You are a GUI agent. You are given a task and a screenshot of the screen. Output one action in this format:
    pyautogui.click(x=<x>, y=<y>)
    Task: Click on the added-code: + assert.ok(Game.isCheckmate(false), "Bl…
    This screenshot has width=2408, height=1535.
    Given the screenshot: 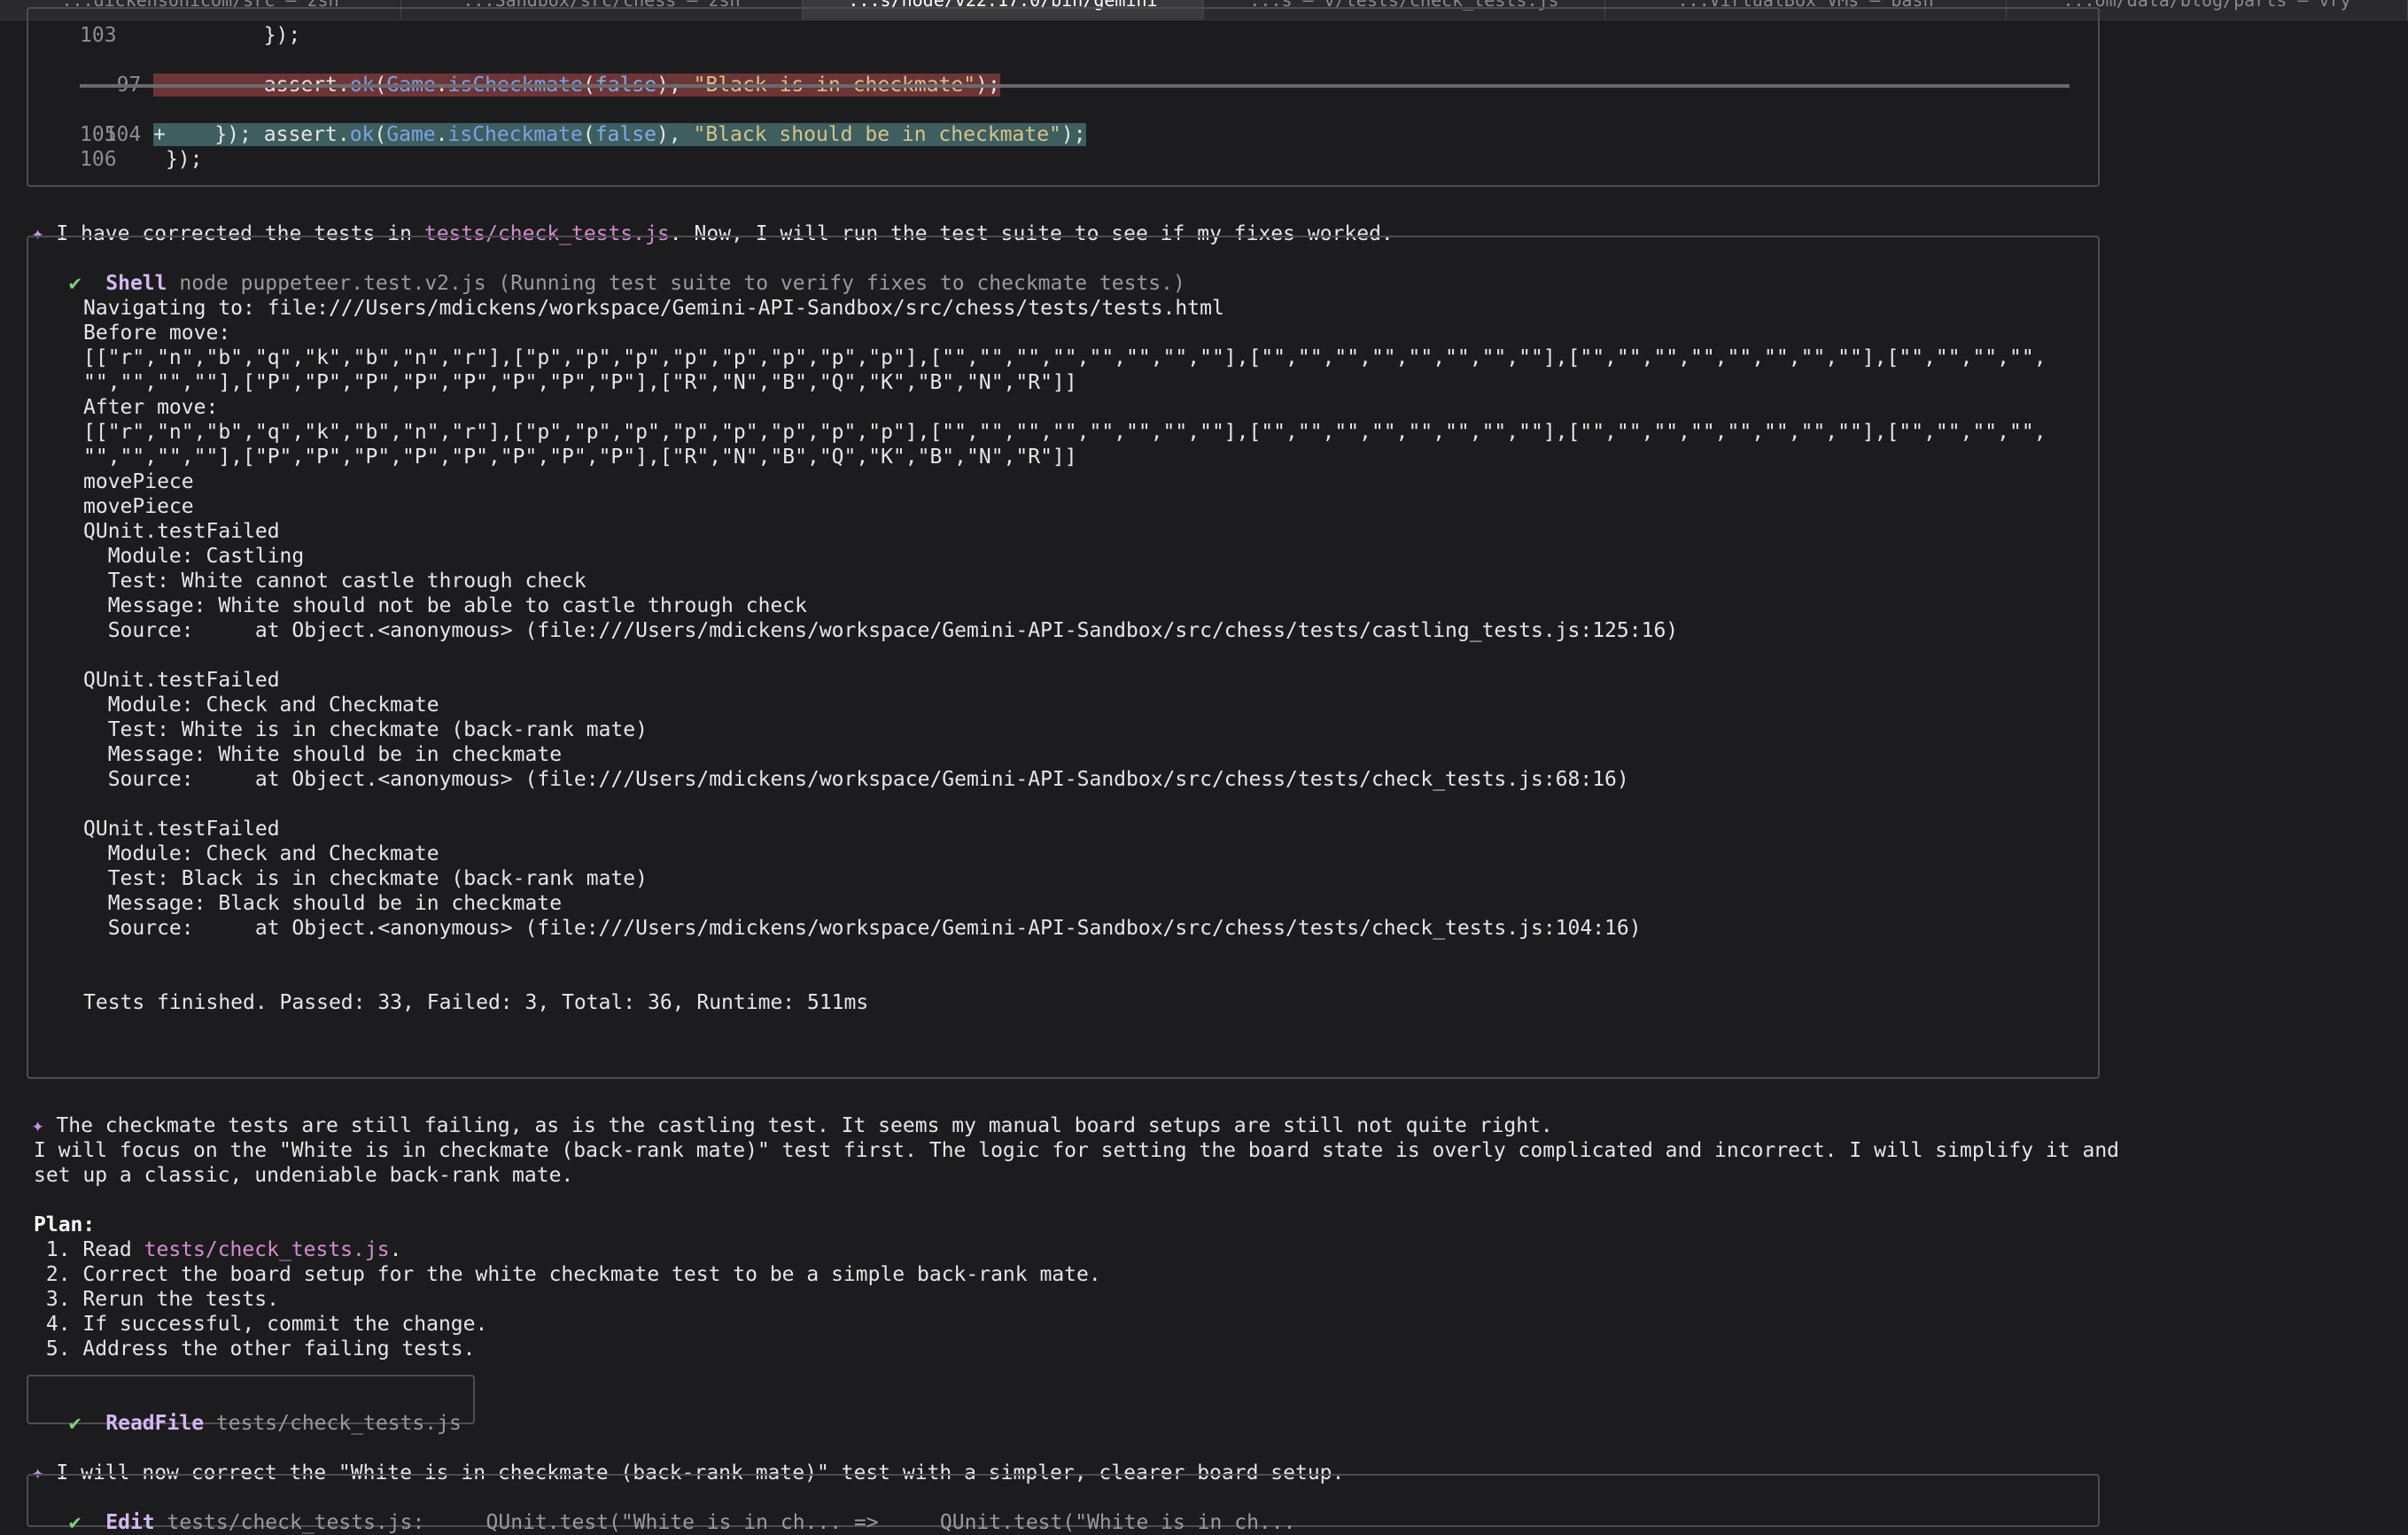 What is the action you would take?
    pyautogui.click(x=619, y=134)
    